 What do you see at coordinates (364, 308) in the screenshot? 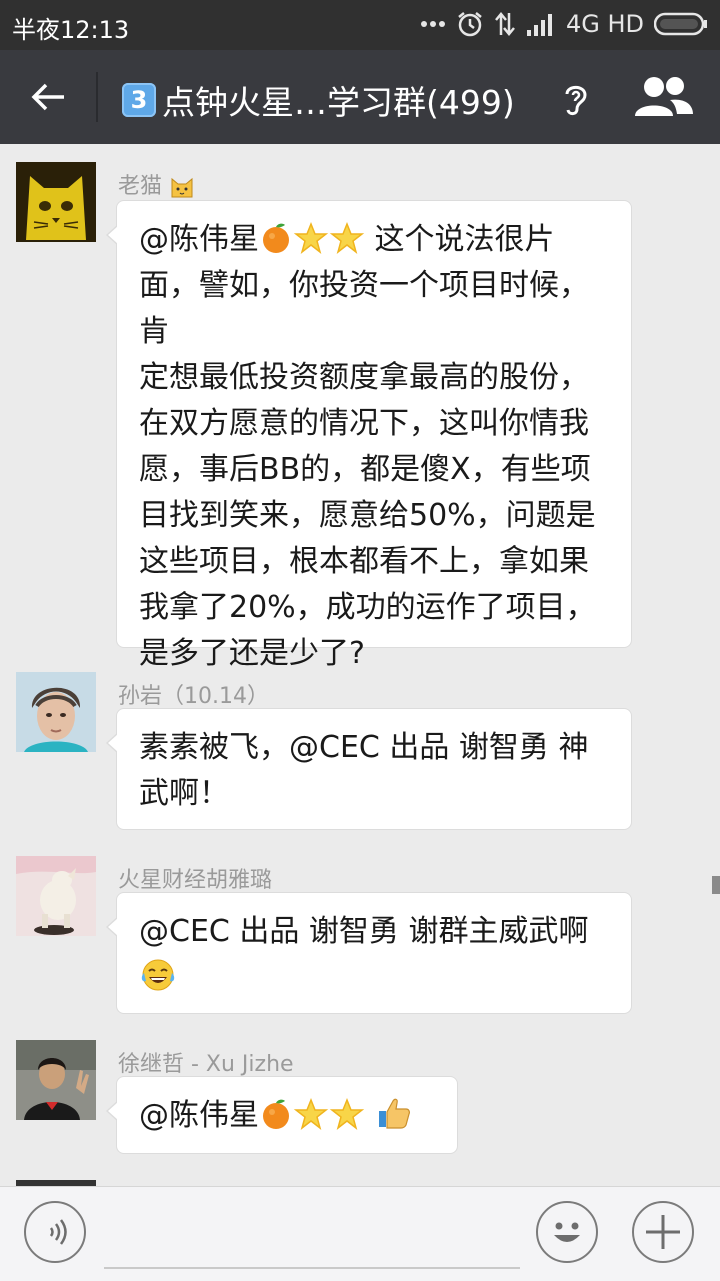
I see `message-line: 面，譬如，你投资一个项目时候，肯` at bounding box center [364, 308].